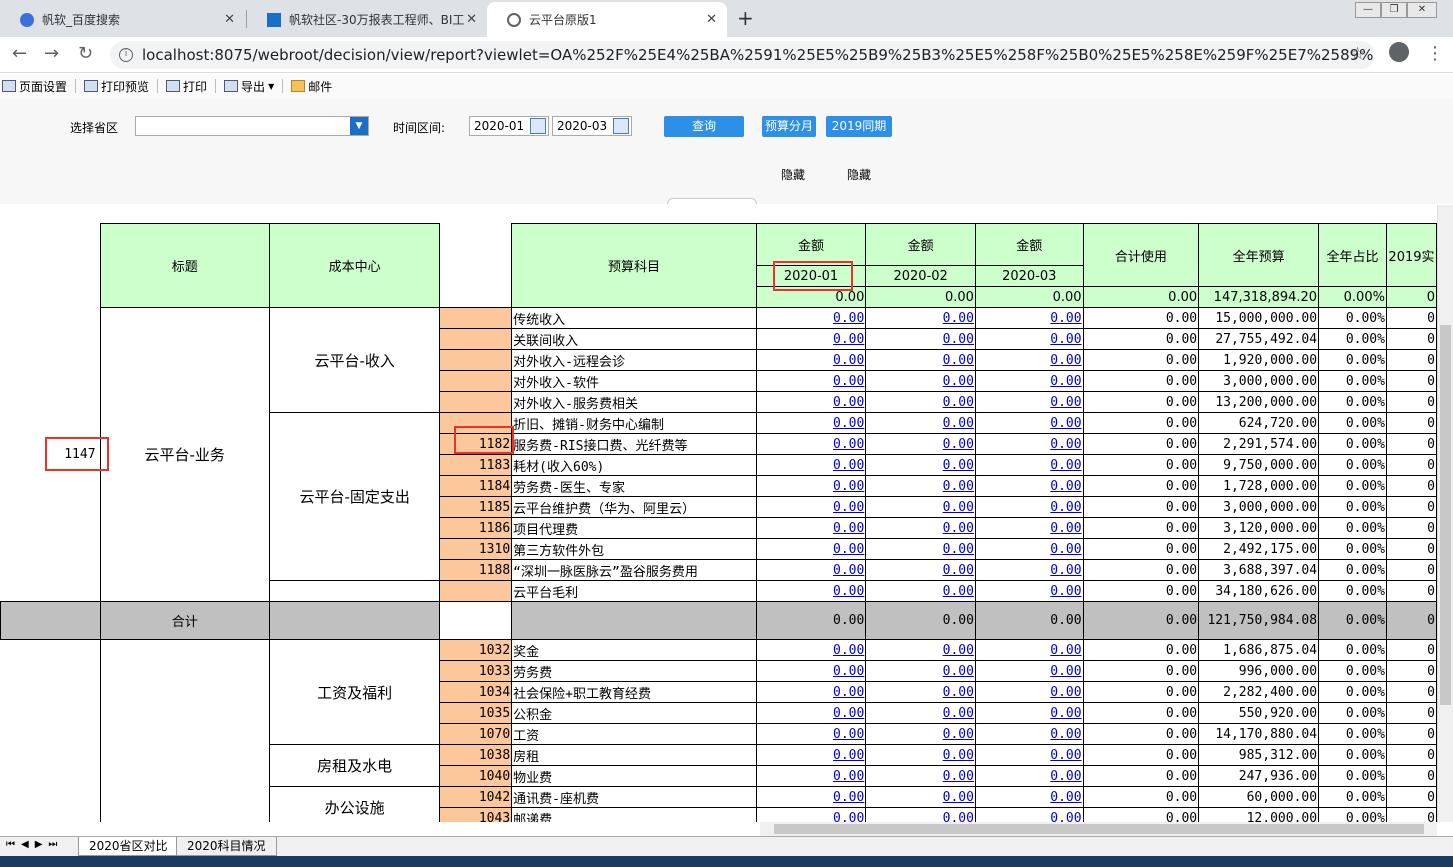  What do you see at coordinates (789, 126) in the screenshot?
I see `budget-by-month-button: 预算分月` at bounding box center [789, 126].